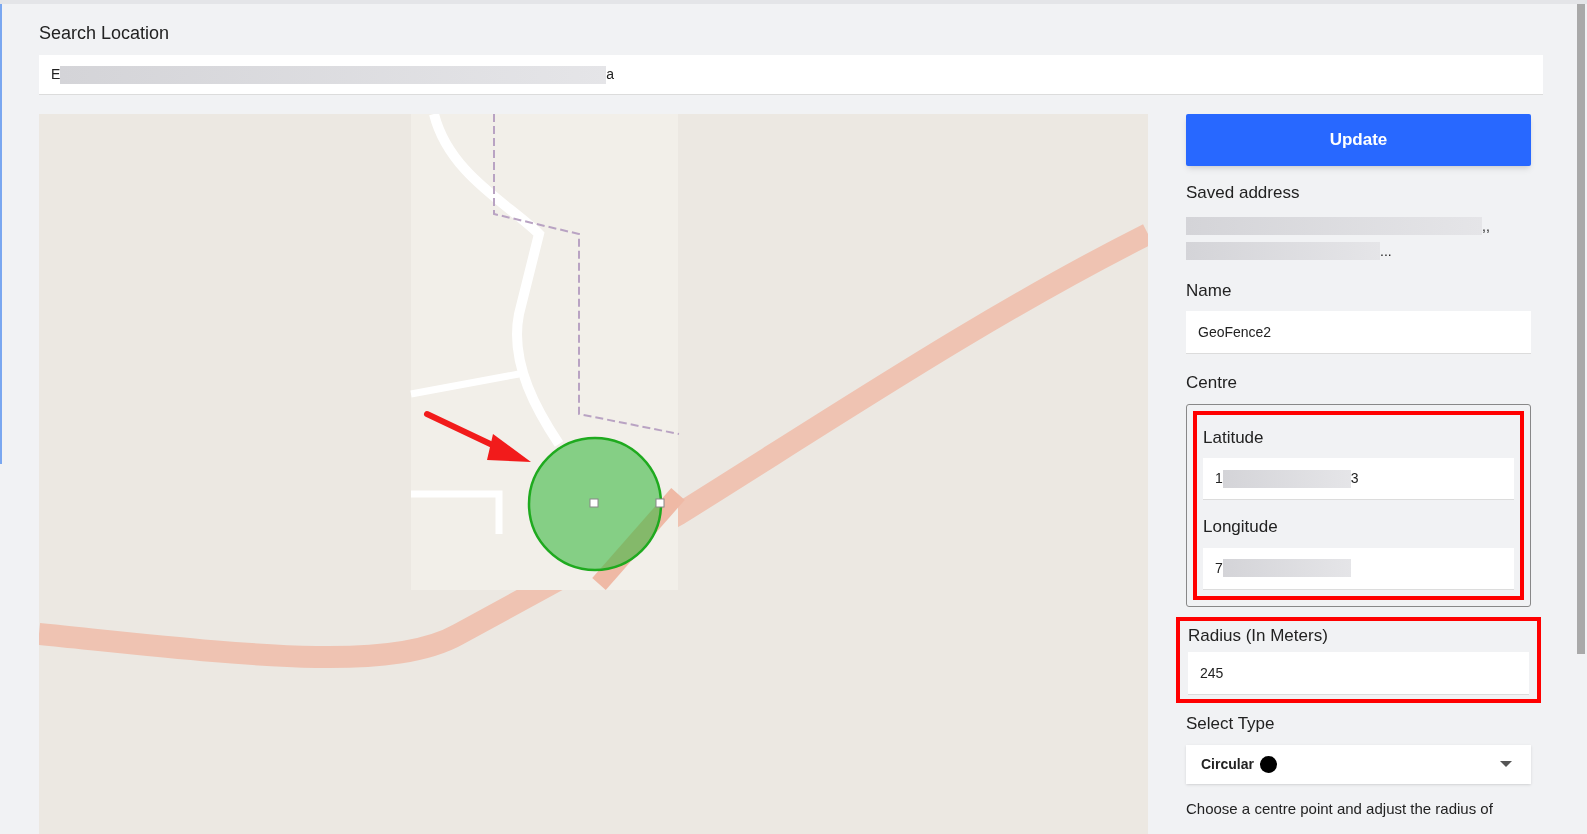  I want to click on name-field: GeoFence2, so click(1358, 332).